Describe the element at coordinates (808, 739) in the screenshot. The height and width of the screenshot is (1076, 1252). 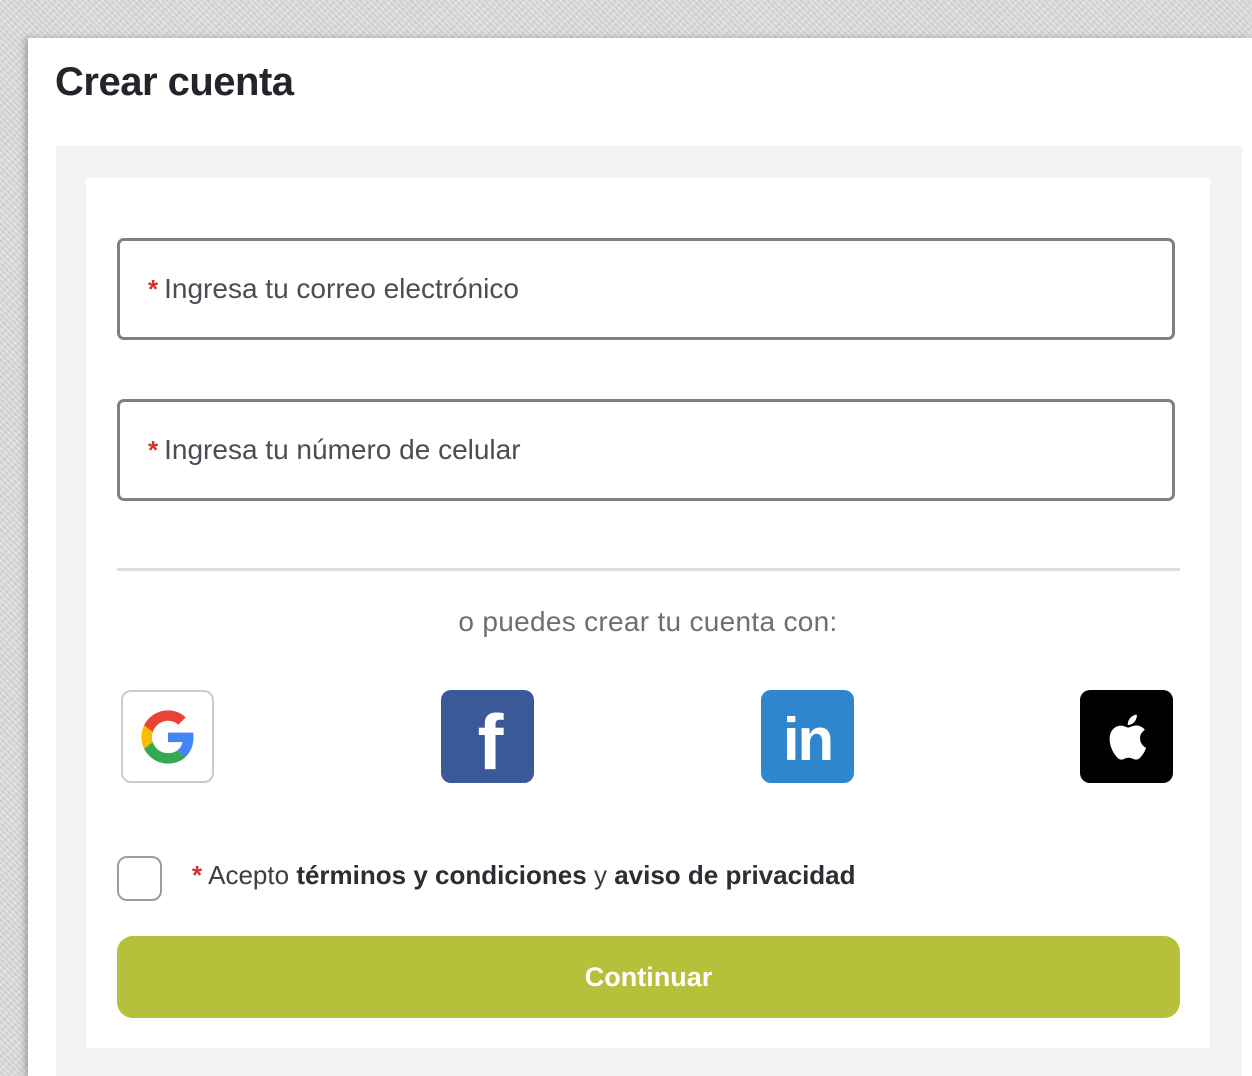
I see `linkedin-icon: in` at that location.